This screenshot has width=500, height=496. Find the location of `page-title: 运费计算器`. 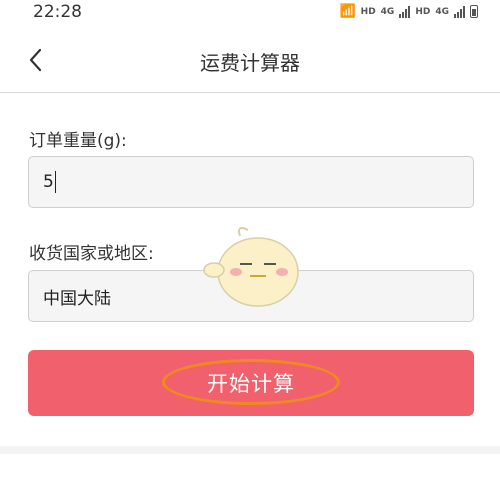

page-title: 运费计算器 is located at coordinates (250, 63).